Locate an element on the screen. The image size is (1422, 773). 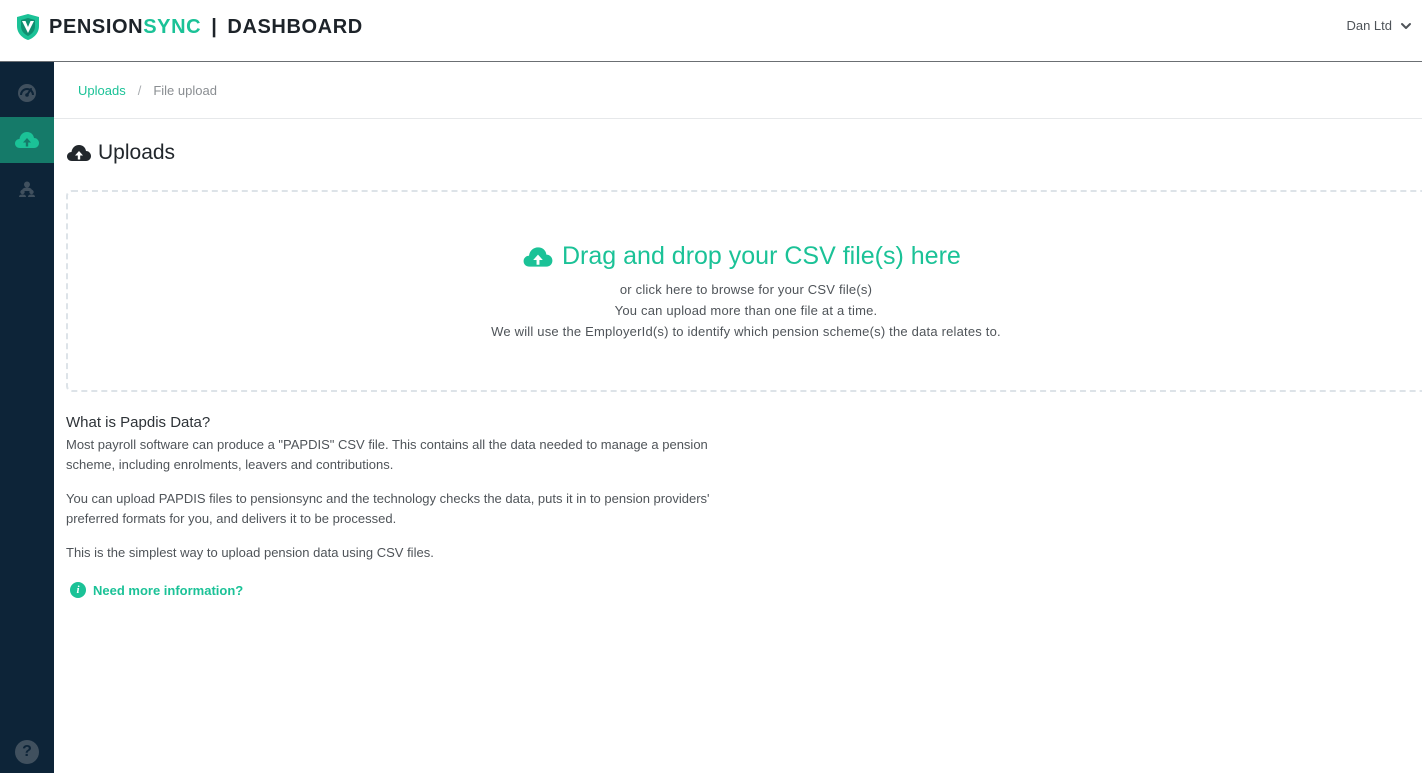
brand-text: PENSION SYNC | DASHBOARD is located at coordinates (206, 27).